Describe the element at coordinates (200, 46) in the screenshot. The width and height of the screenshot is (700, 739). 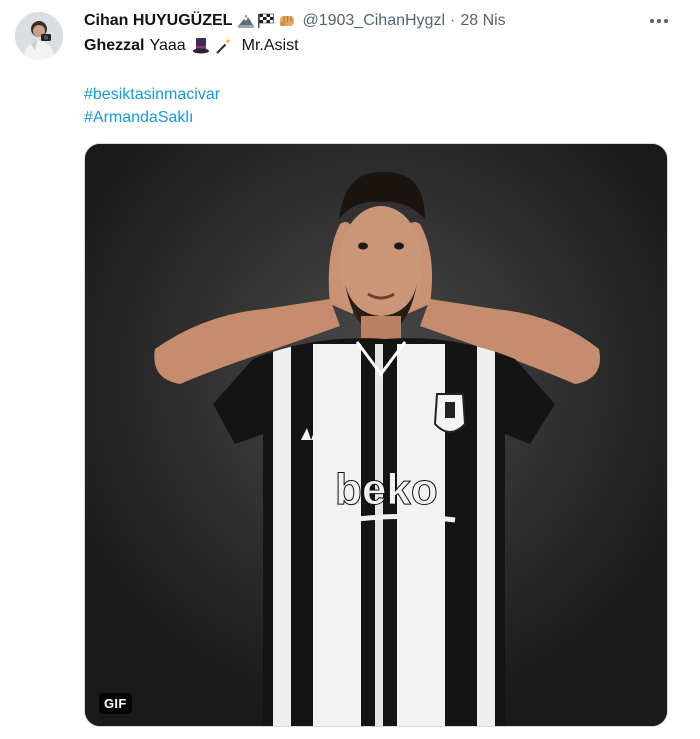
I see `top-hat-icon` at that location.